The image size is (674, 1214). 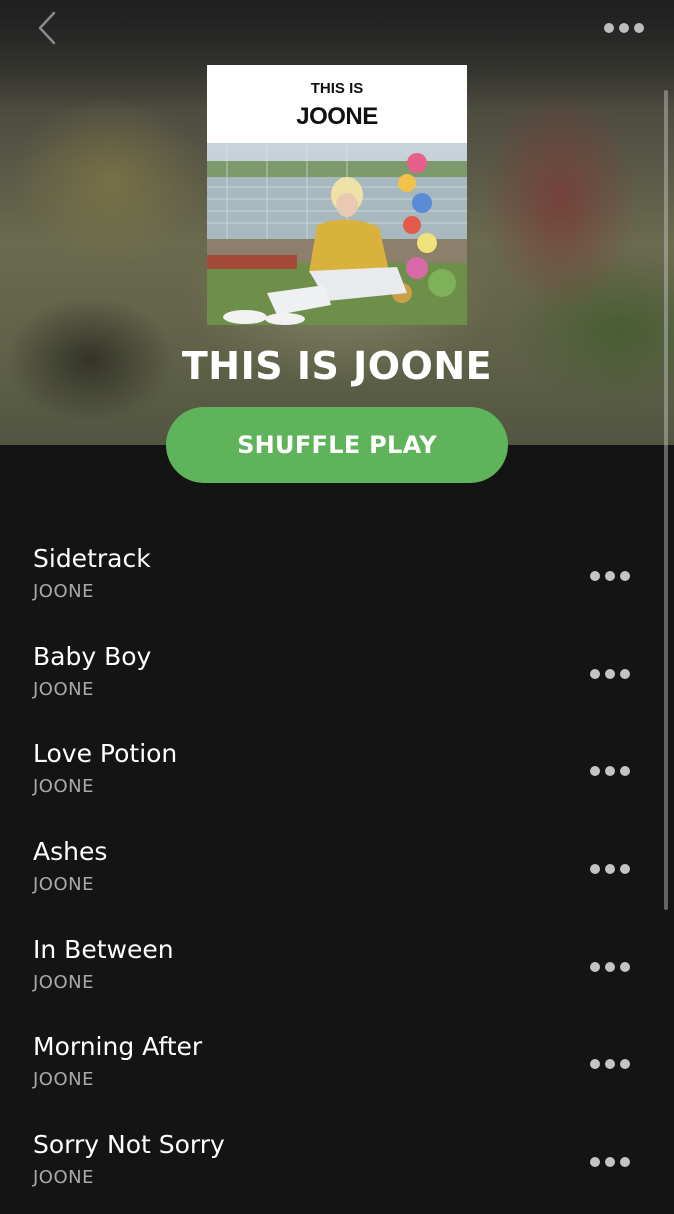 What do you see at coordinates (103, 949) in the screenshot?
I see `track-title: In Between` at bounding box center [103, 949].